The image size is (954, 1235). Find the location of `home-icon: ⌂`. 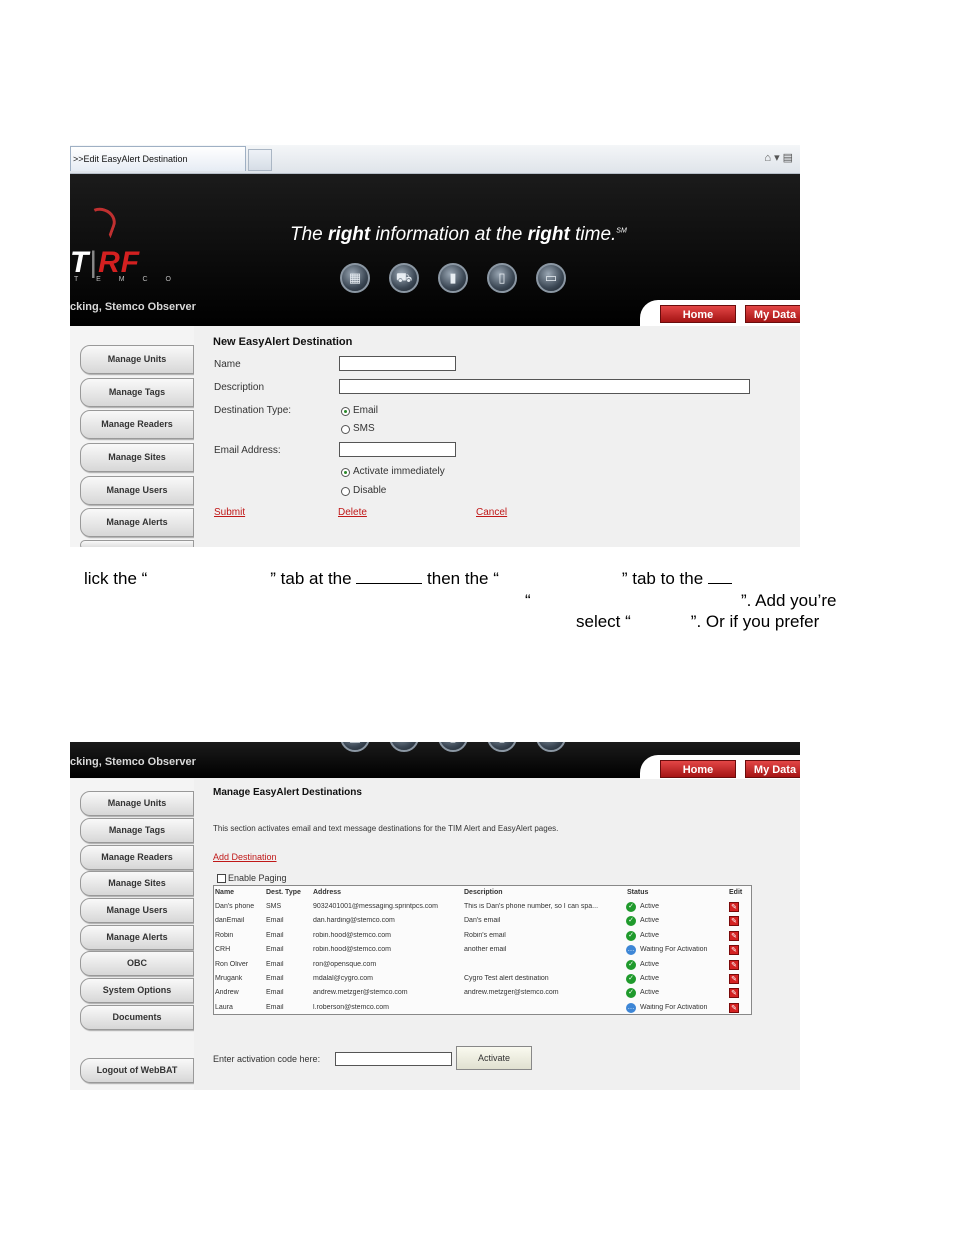

home-icon: ⌂ is located at coordinates (769, 158).